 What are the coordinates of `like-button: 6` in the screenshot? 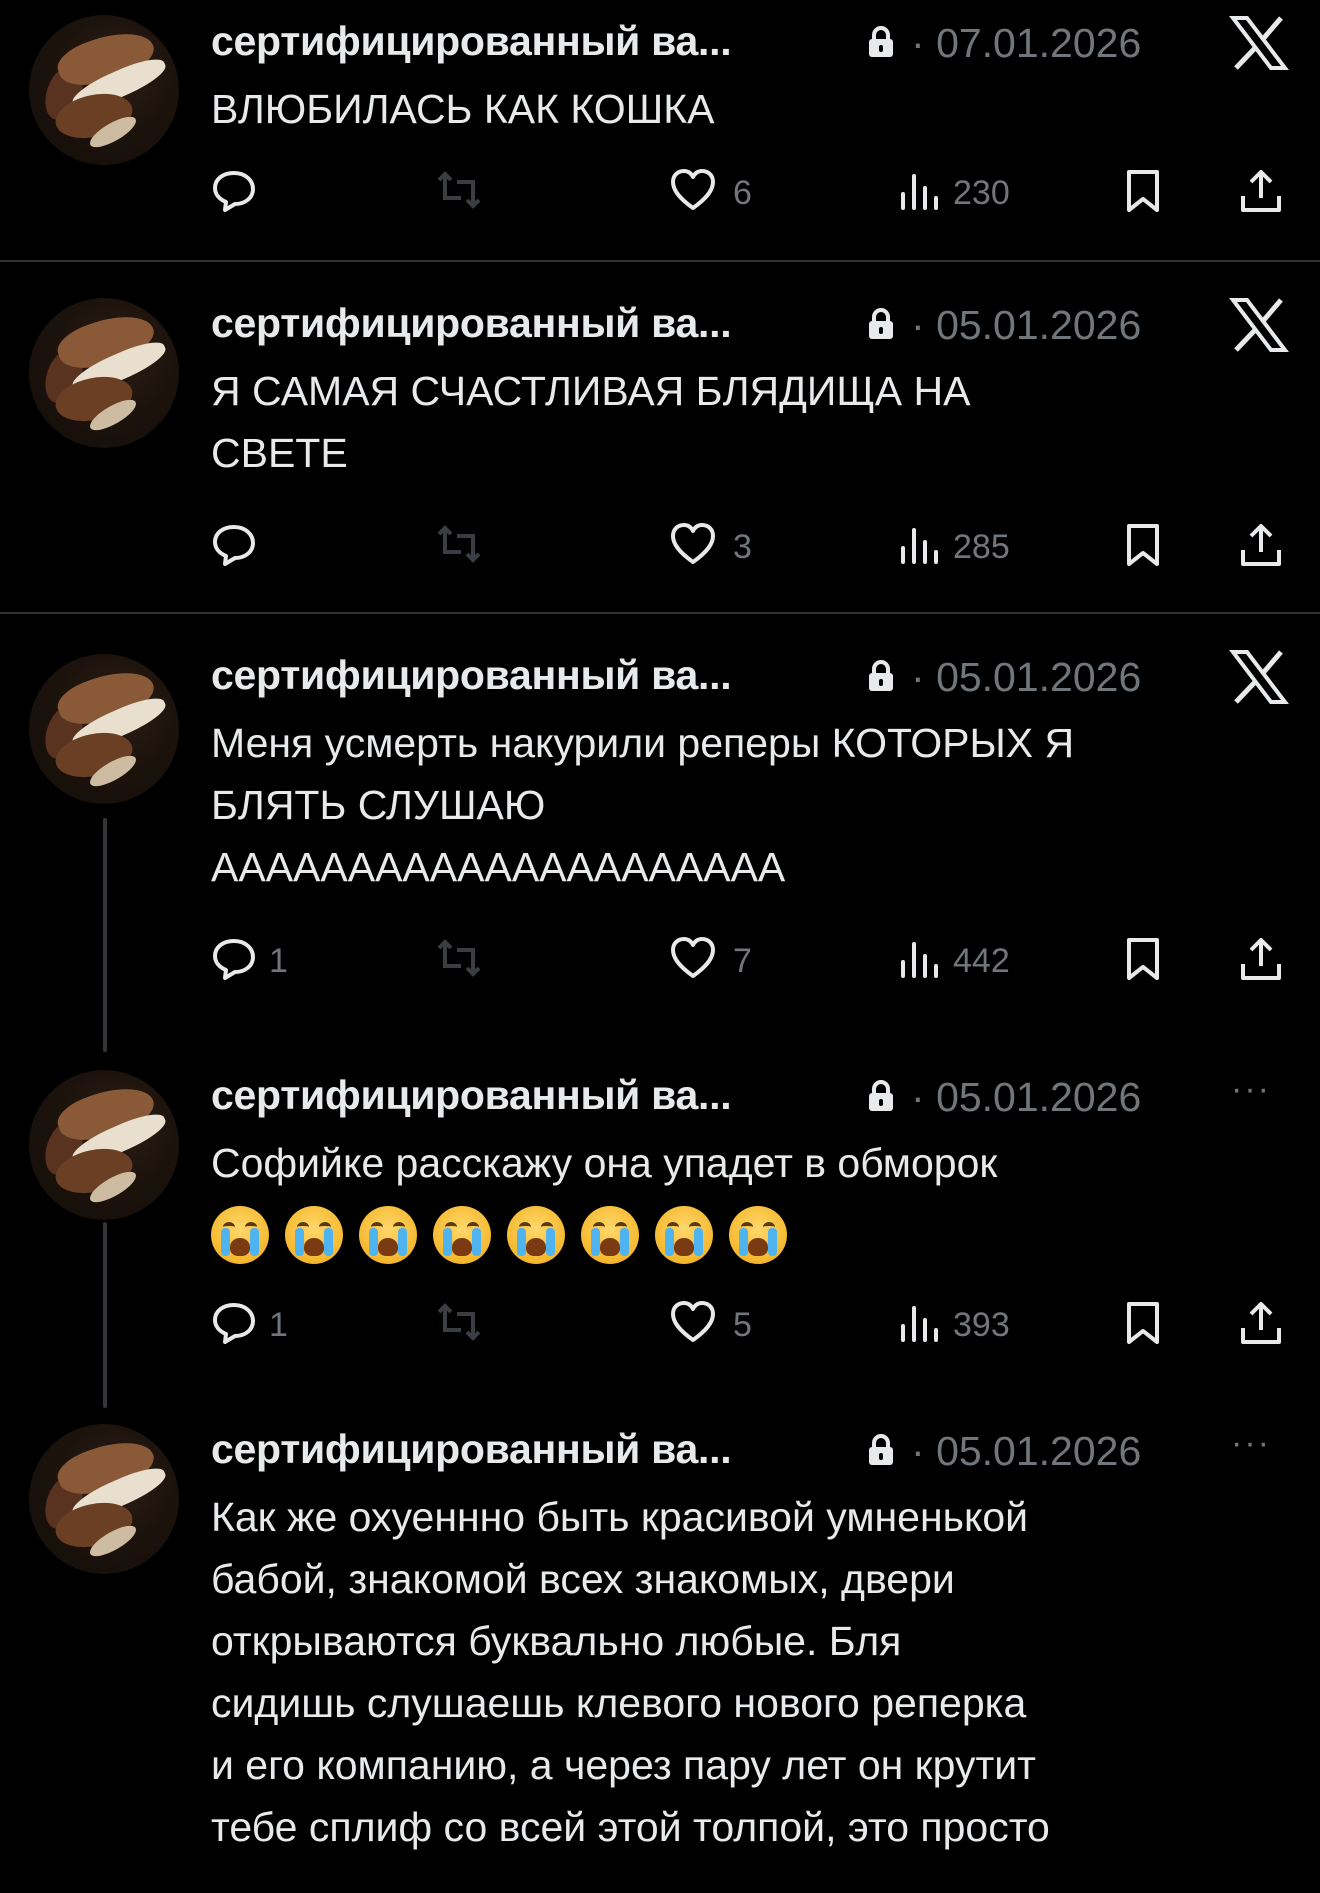 It's located at (729, 190).